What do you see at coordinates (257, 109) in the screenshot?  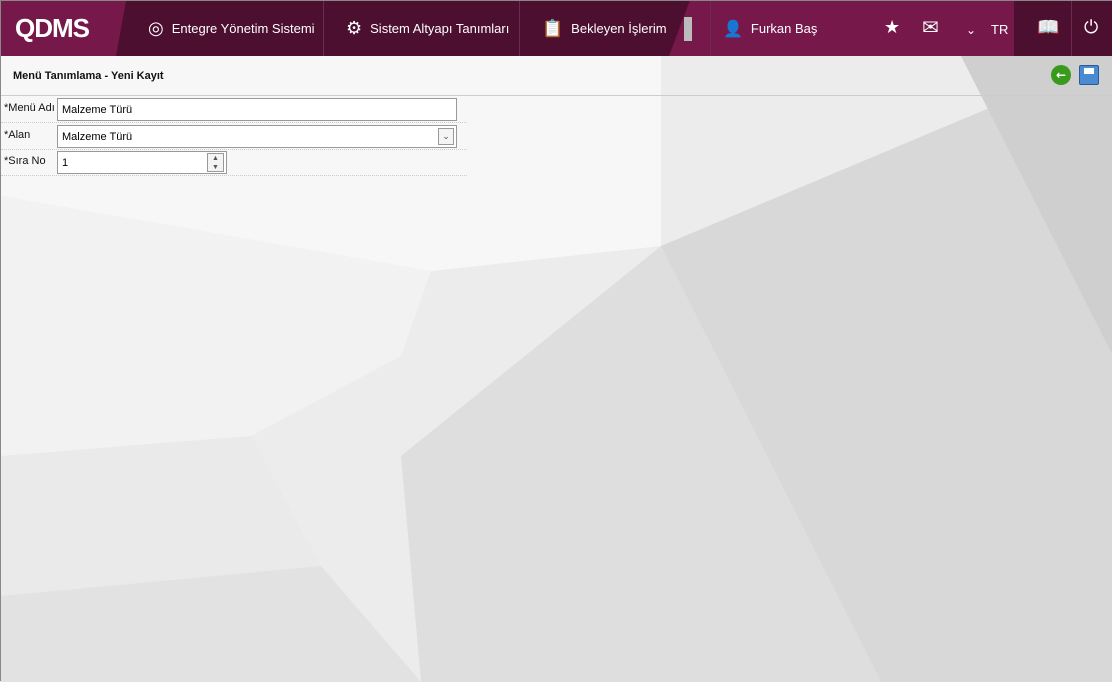 I see `menu-adi-input: Malzeme Türü` at bounding box center [257, 109].